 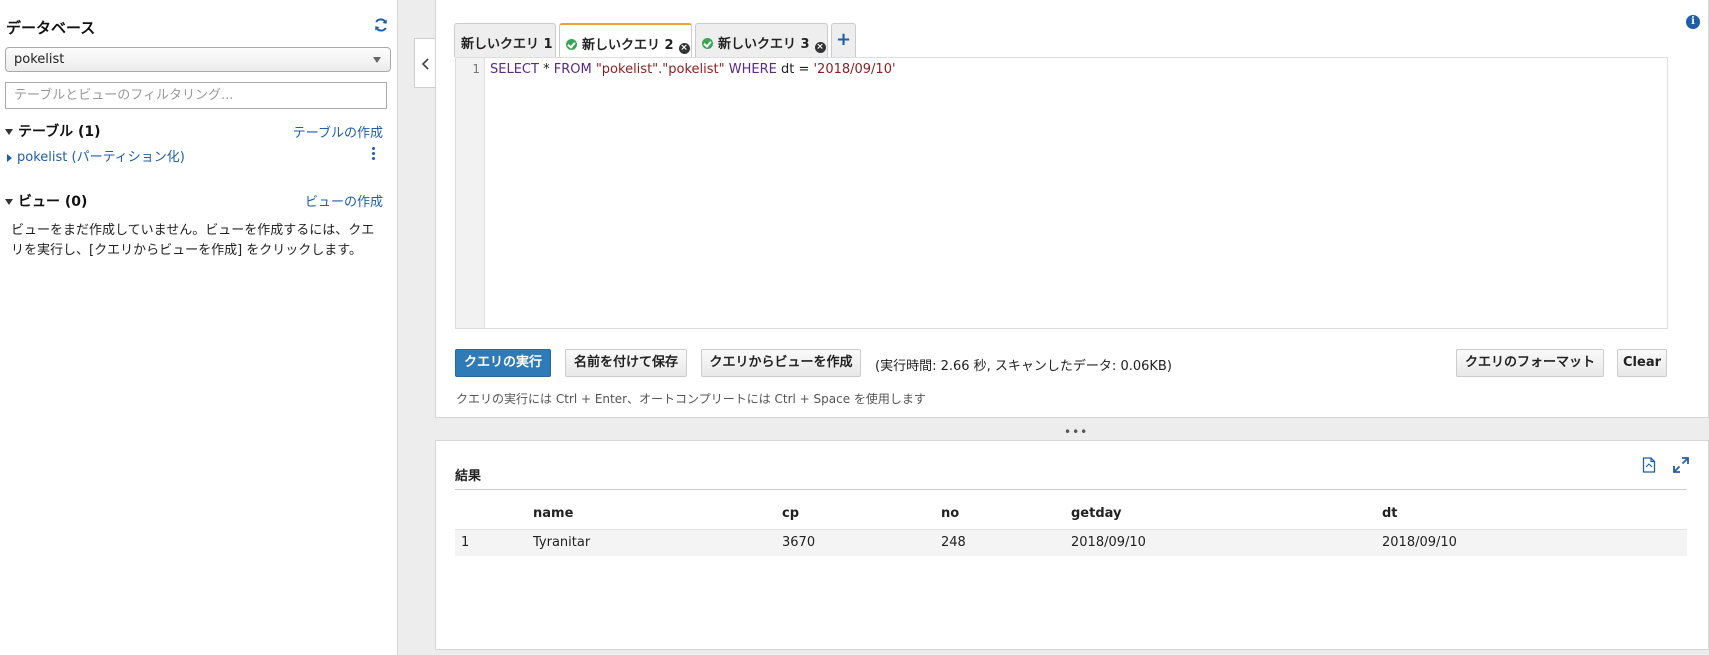 I want to click on format-query-button: クエリのフォーマット, so click(x=1530, y=363).